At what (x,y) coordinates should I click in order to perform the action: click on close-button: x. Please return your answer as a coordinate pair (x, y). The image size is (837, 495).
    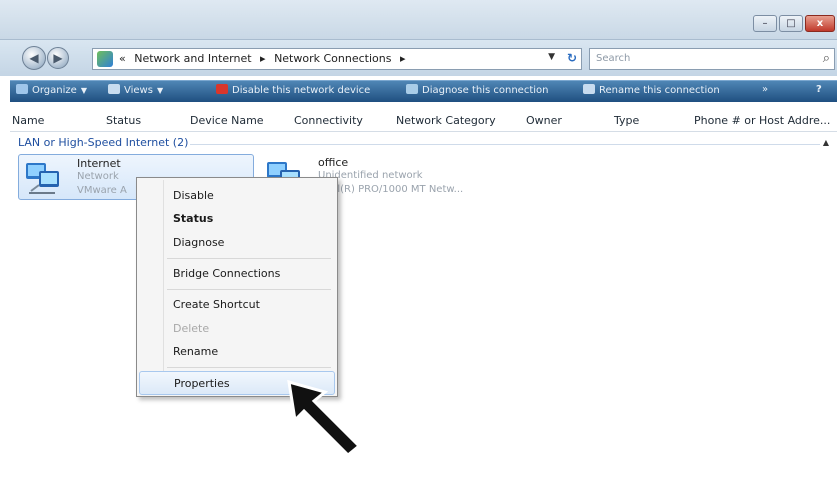
    Looking at the image, I should click on (820, 23).